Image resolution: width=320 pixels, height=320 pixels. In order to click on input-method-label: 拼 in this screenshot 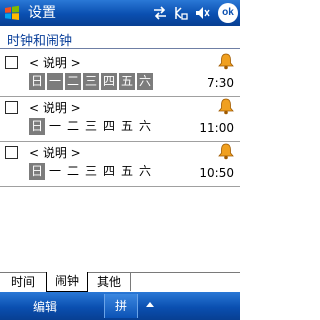, I will do `click(120, 306)`.